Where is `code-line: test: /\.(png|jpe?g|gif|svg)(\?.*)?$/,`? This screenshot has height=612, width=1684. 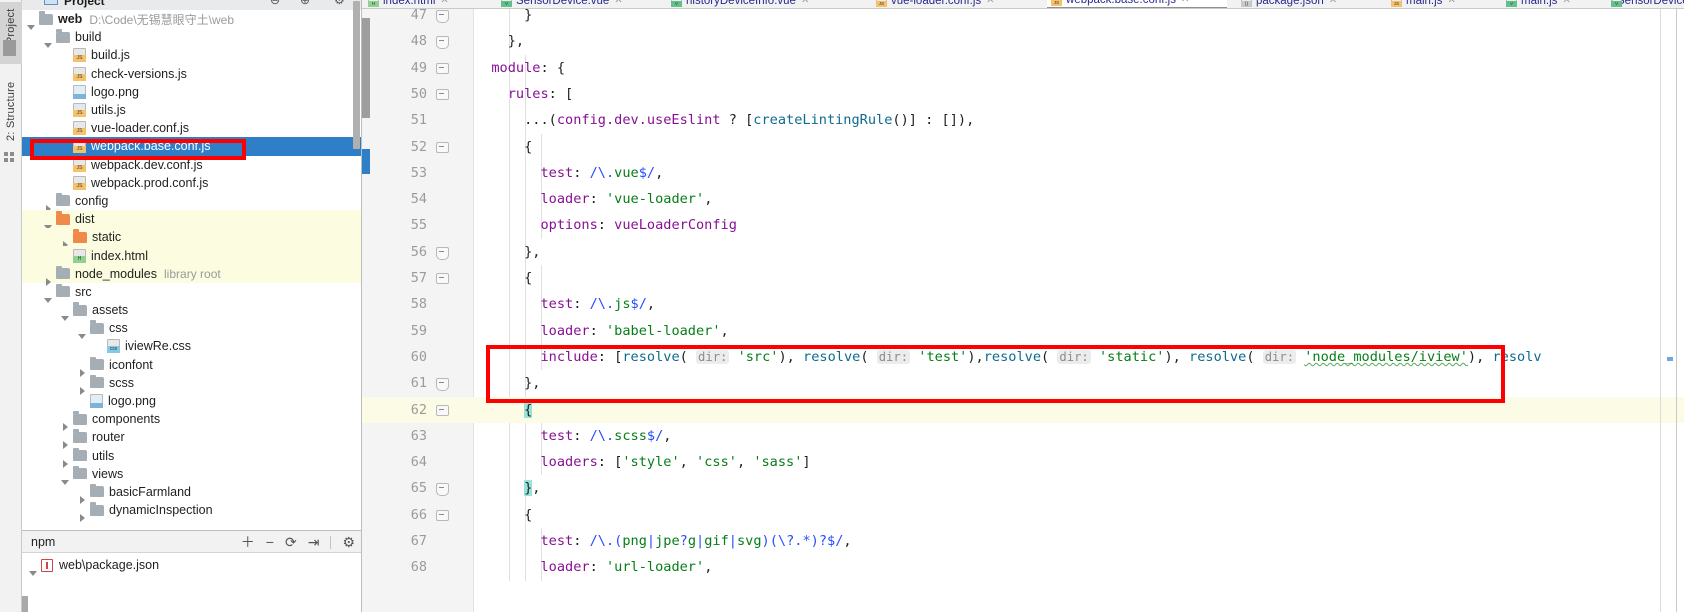
code-line: test: /\.(png|jpe?g|gif|svg)(\?.*)?$/, is located at coordinates (663, 541).